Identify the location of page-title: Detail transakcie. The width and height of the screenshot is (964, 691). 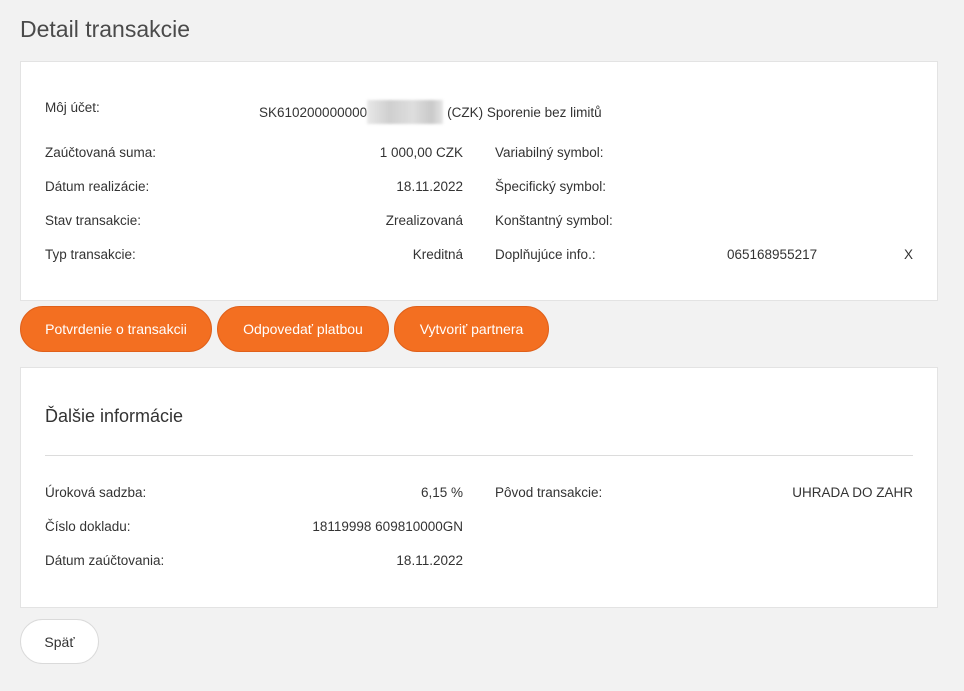
(105, 29).